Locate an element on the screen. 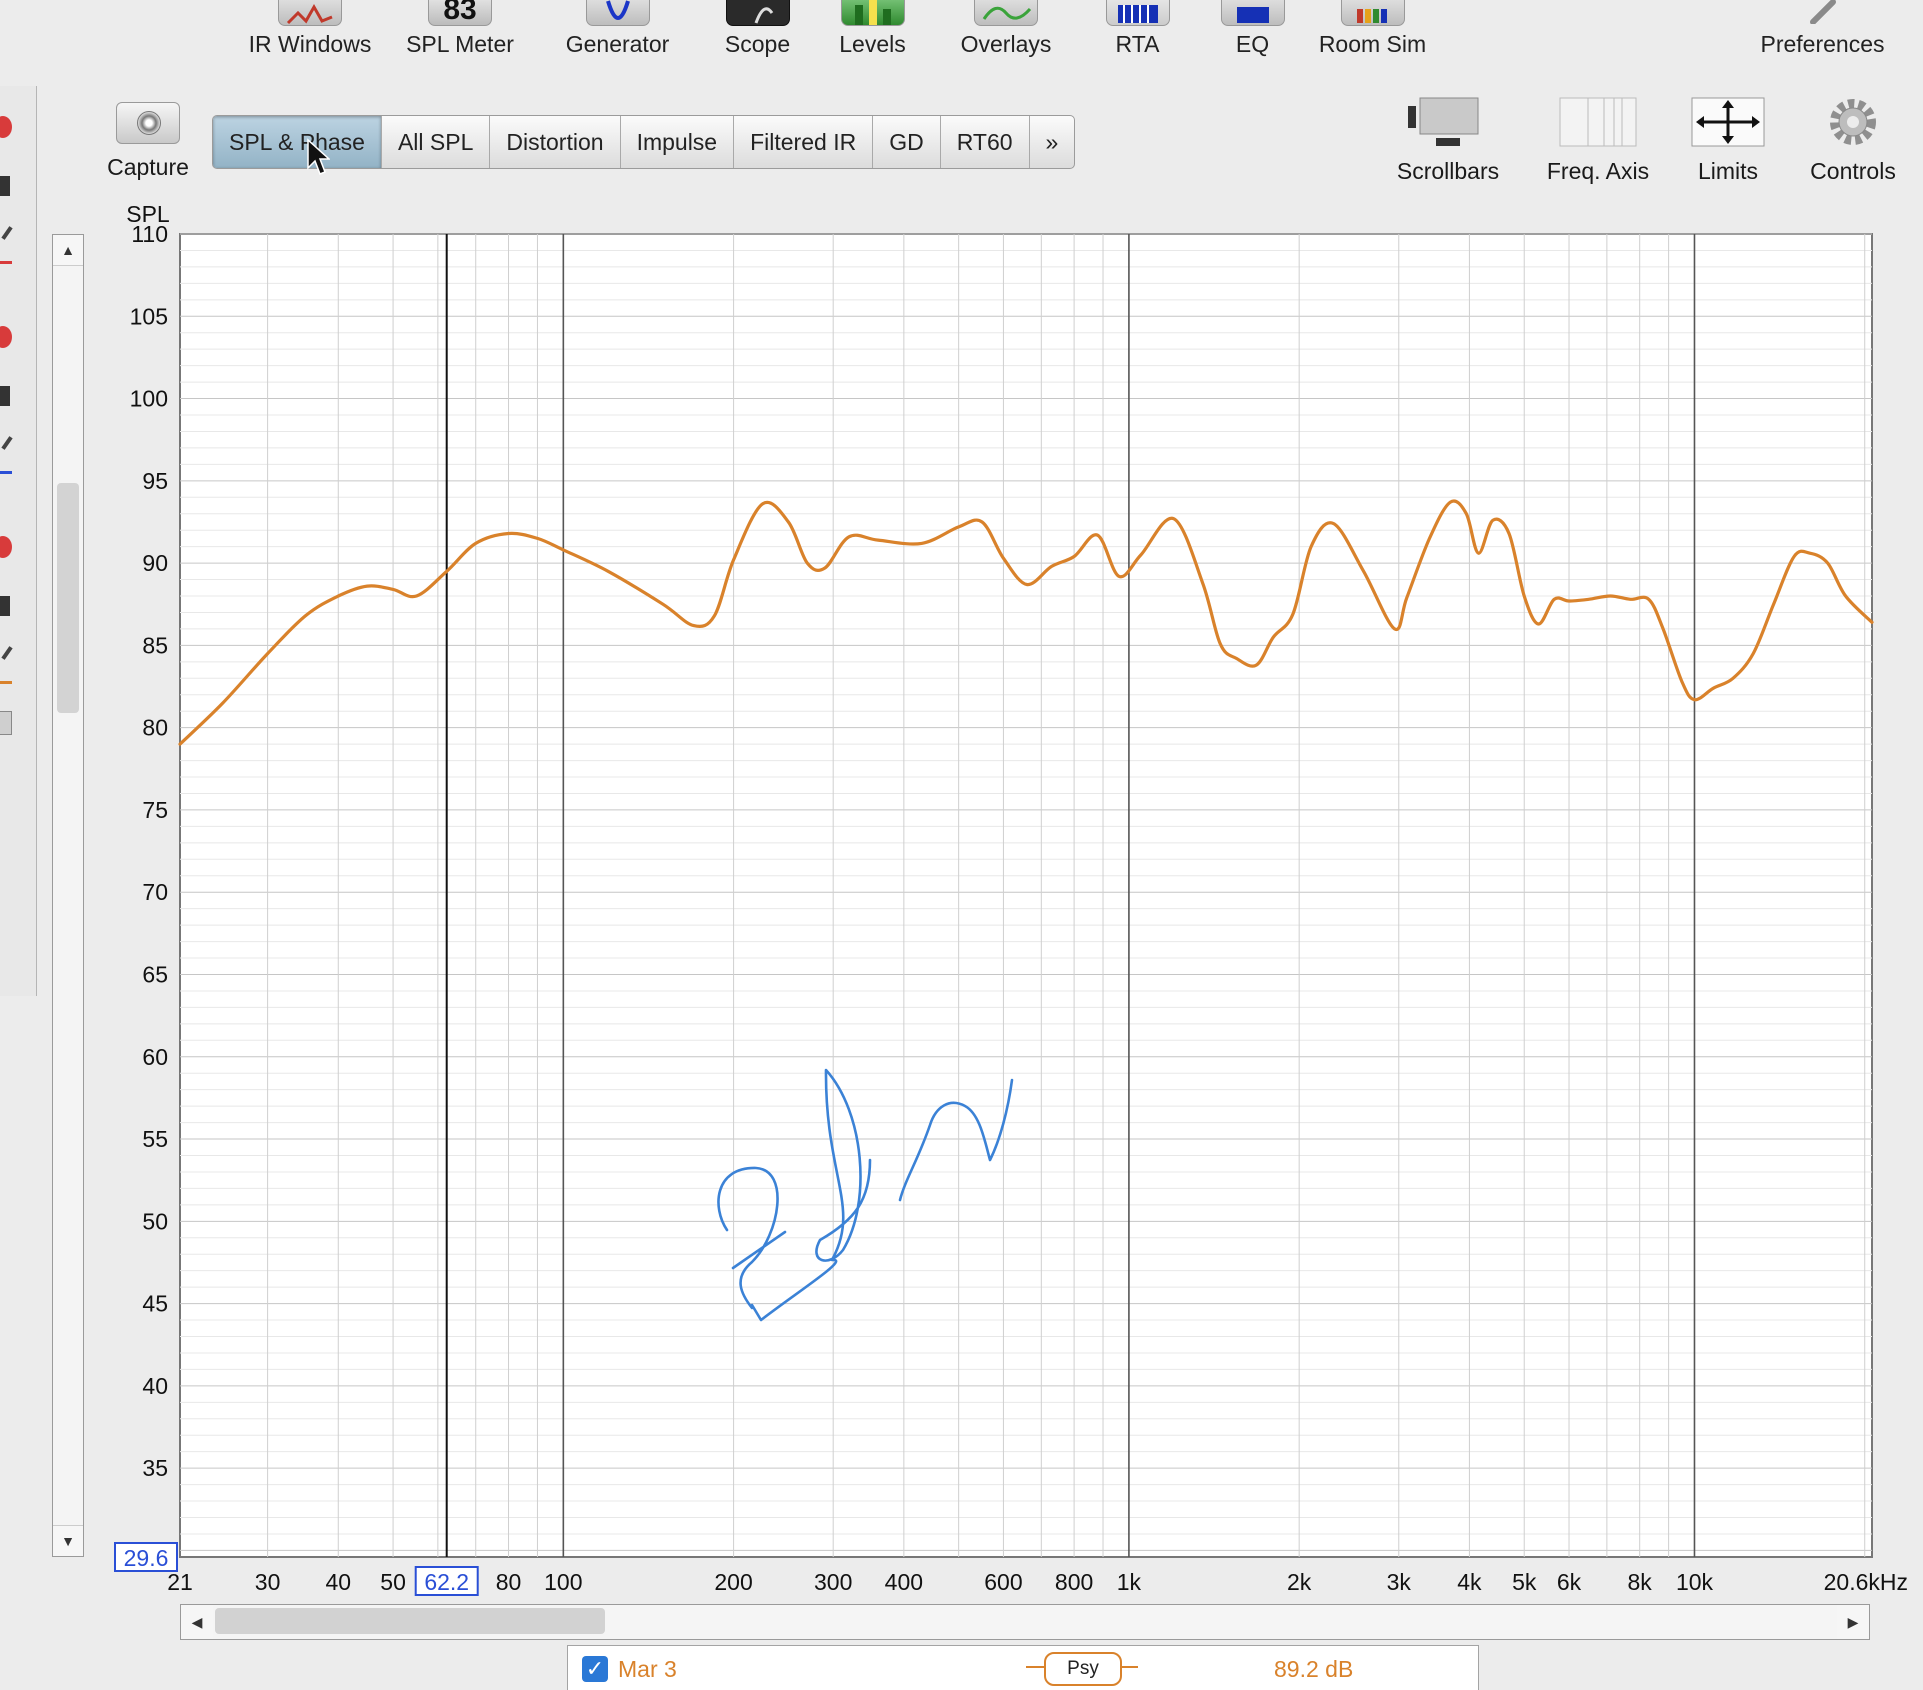  scope-button: Scope is located at coordinates (757, 35).